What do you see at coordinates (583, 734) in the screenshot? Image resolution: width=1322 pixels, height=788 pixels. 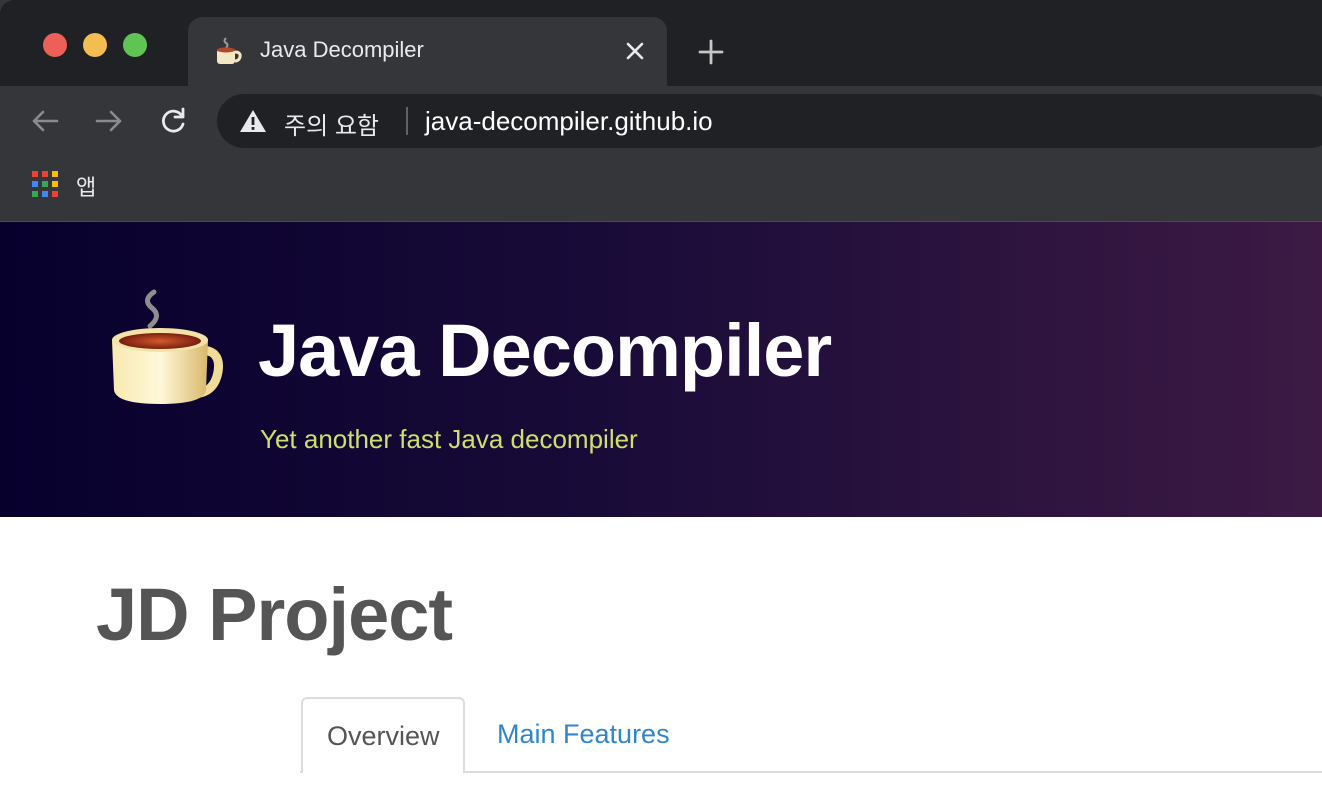 I see `tab-main-features: Main Features` at bounding box center [583, 734].